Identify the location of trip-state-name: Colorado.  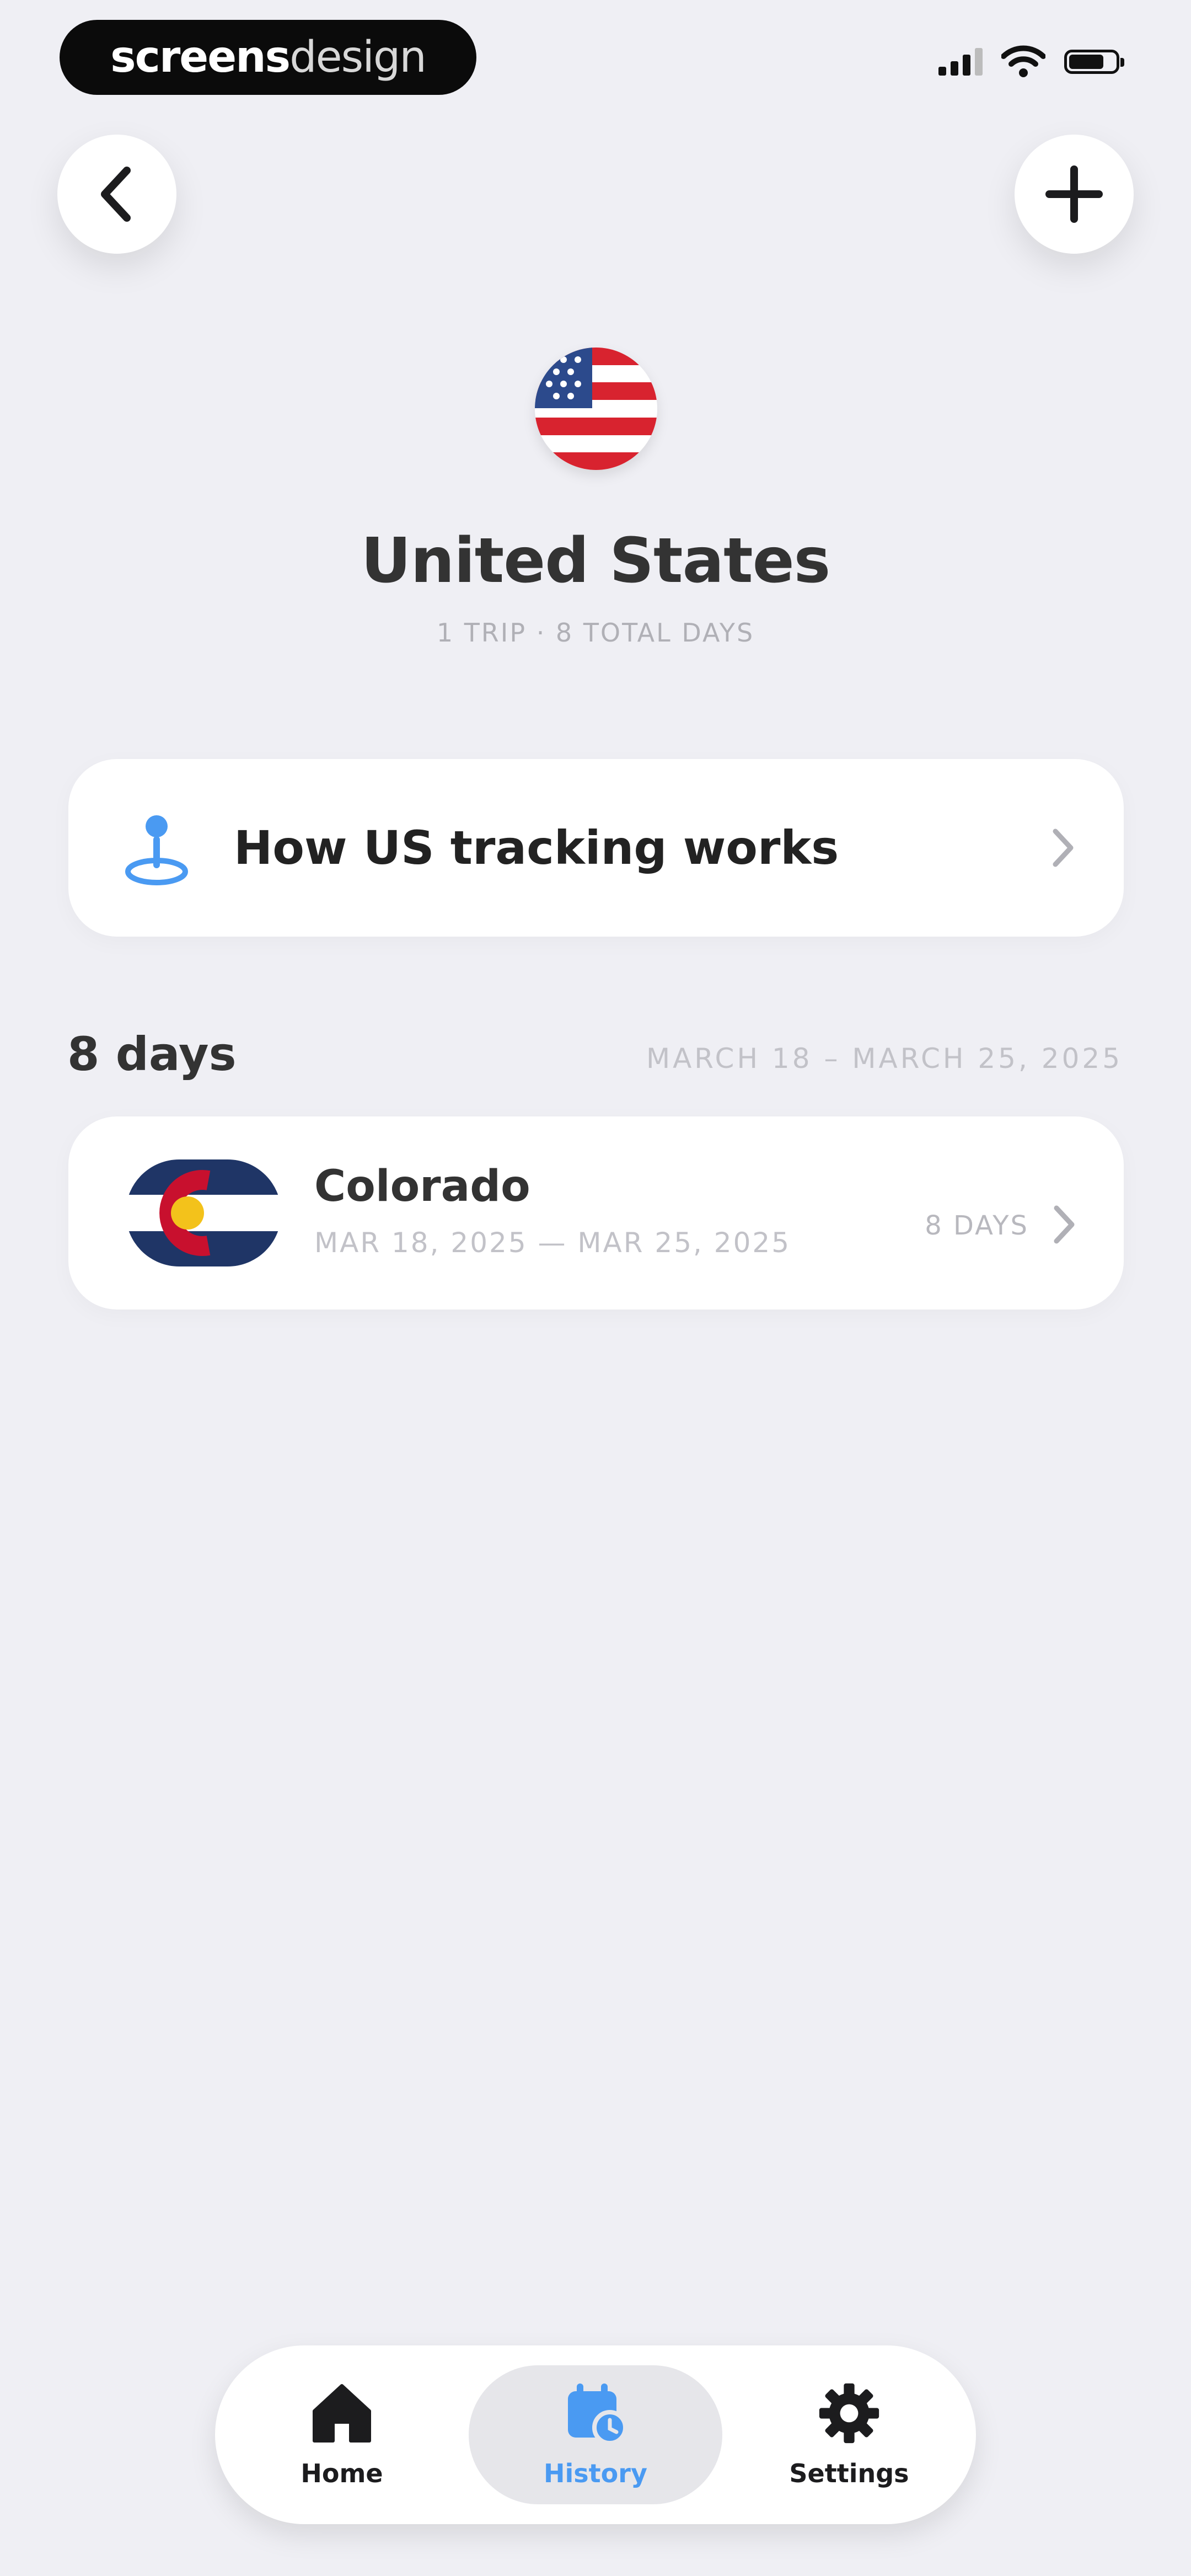
(422, 1186).